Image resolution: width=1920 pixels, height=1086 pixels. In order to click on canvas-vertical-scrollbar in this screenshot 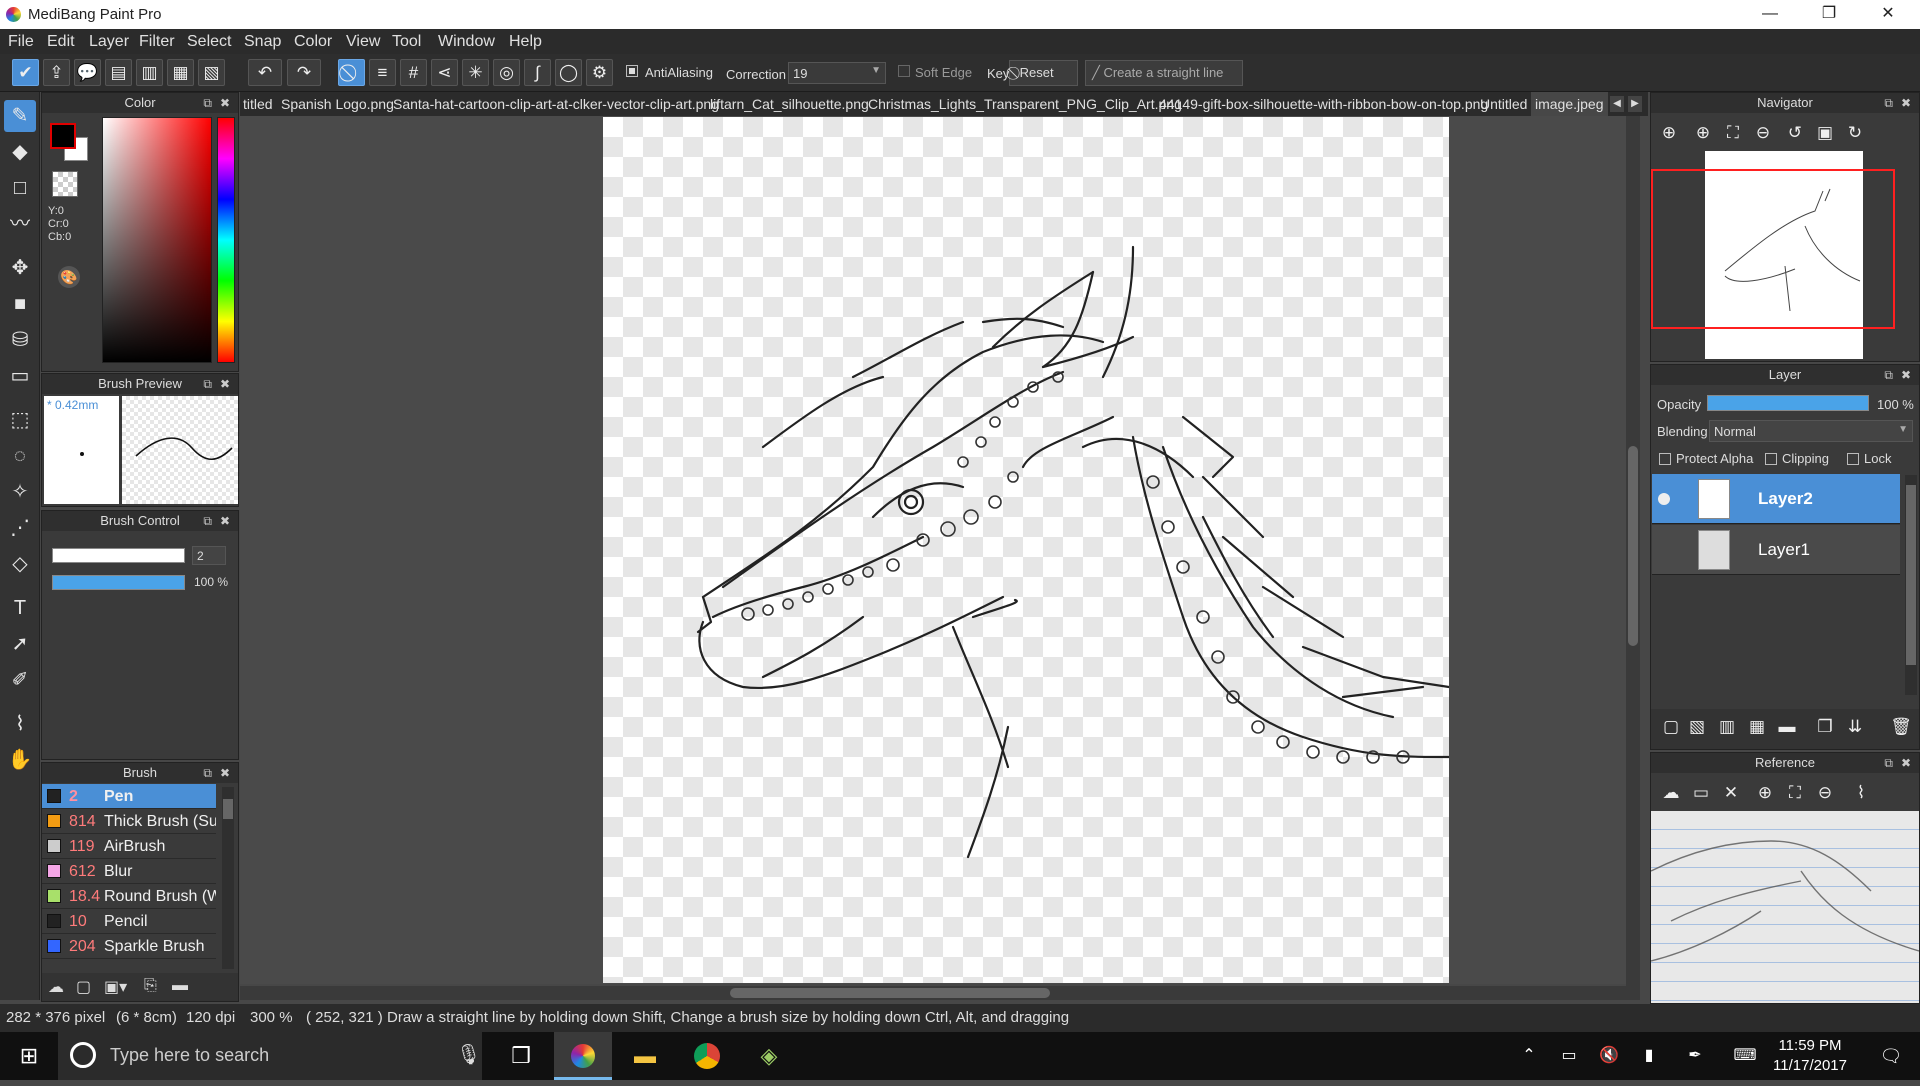, I will do `click(1633, 551)`.